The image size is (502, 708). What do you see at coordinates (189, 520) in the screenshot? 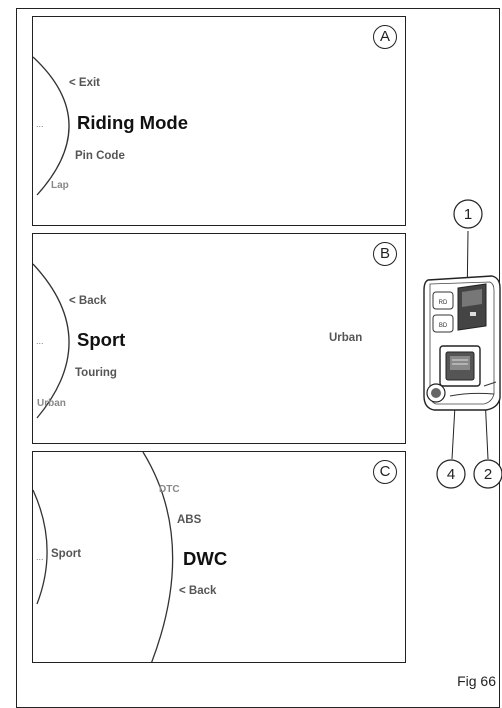
I see `menu-item-abs: ABS` at bounding box center [189, 520].